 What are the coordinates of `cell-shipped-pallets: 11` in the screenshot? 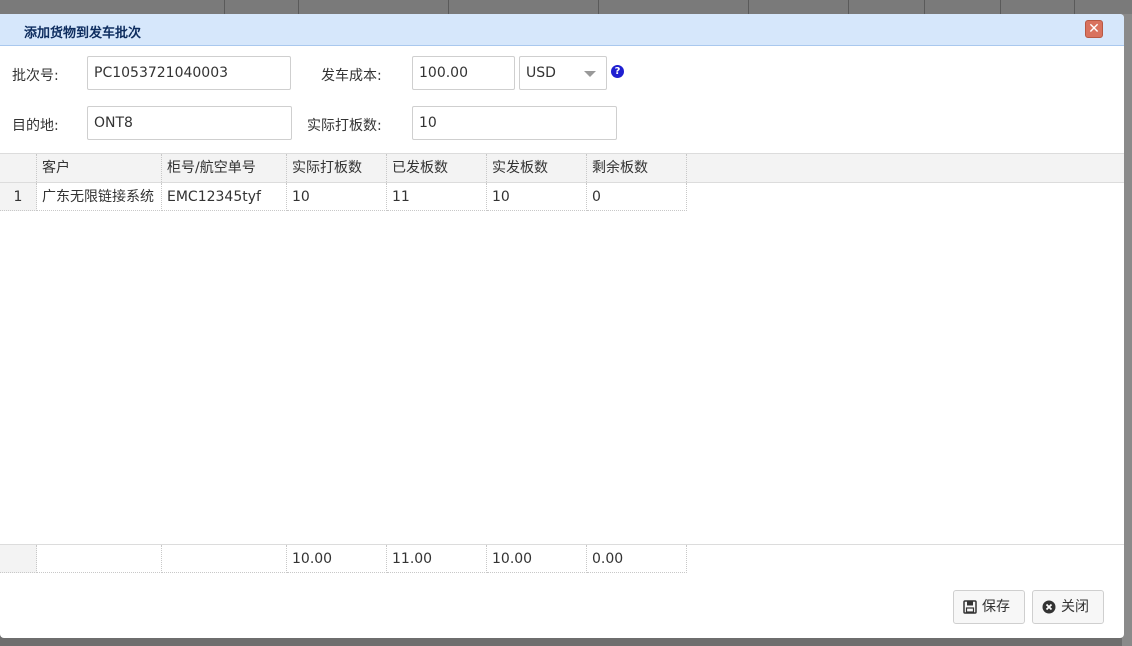 It's located at (437, 197).